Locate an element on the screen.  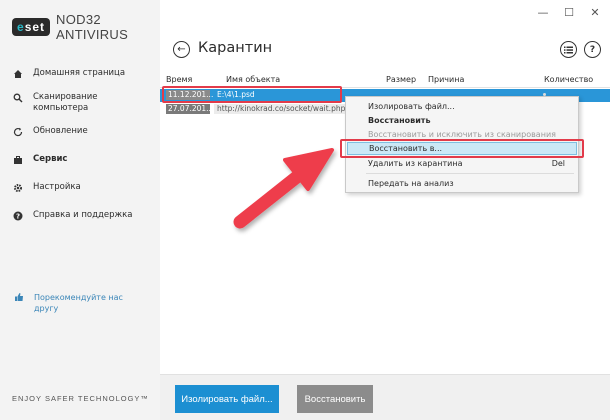
sidebar-item-home: Домашняя страница is located at coordinates (80, 74).